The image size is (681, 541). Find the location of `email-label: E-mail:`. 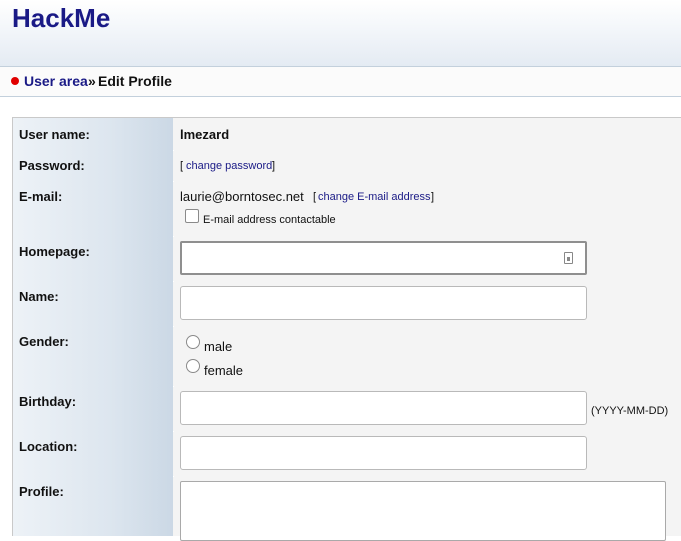

email-label: E-mail: is located at coordinates (93, 208).